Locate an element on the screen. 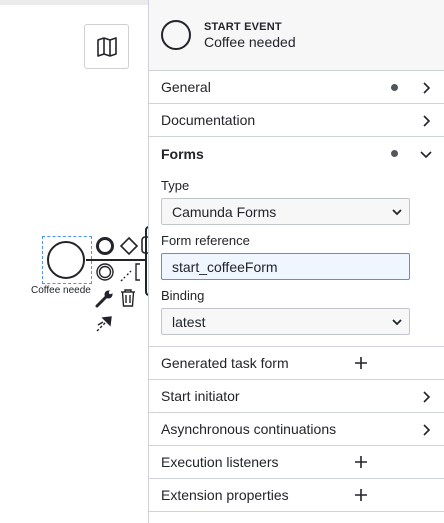 The width and height of the screenshot is (444, 523). connect-icon is located at coordinates (104, 324).